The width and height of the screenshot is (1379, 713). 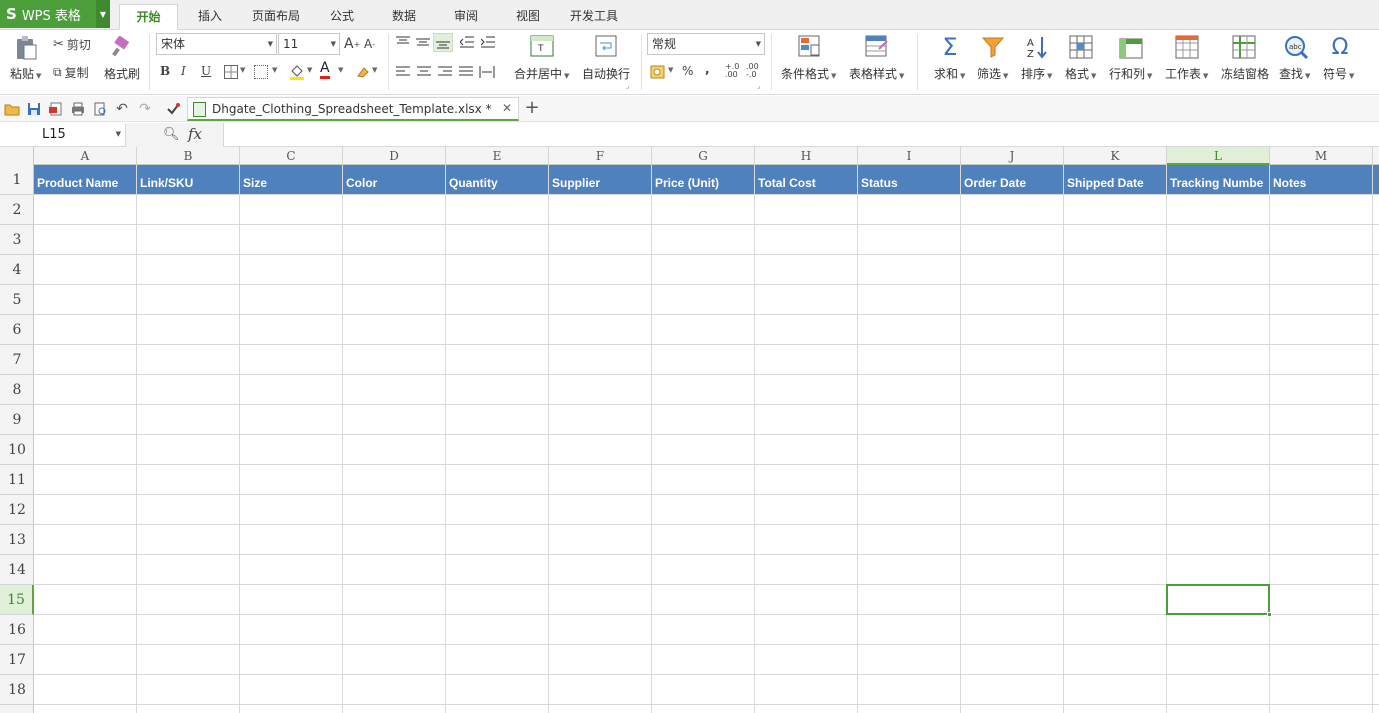 I want to click on wrap-text-icon, so click(x=606, y=46).